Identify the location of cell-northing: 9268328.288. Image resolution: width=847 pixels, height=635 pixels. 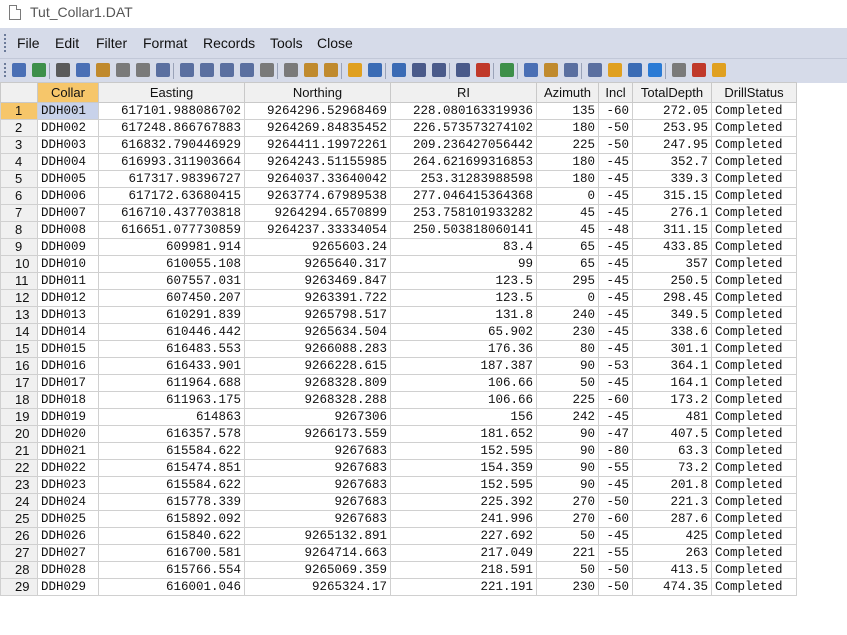
(317, 400).